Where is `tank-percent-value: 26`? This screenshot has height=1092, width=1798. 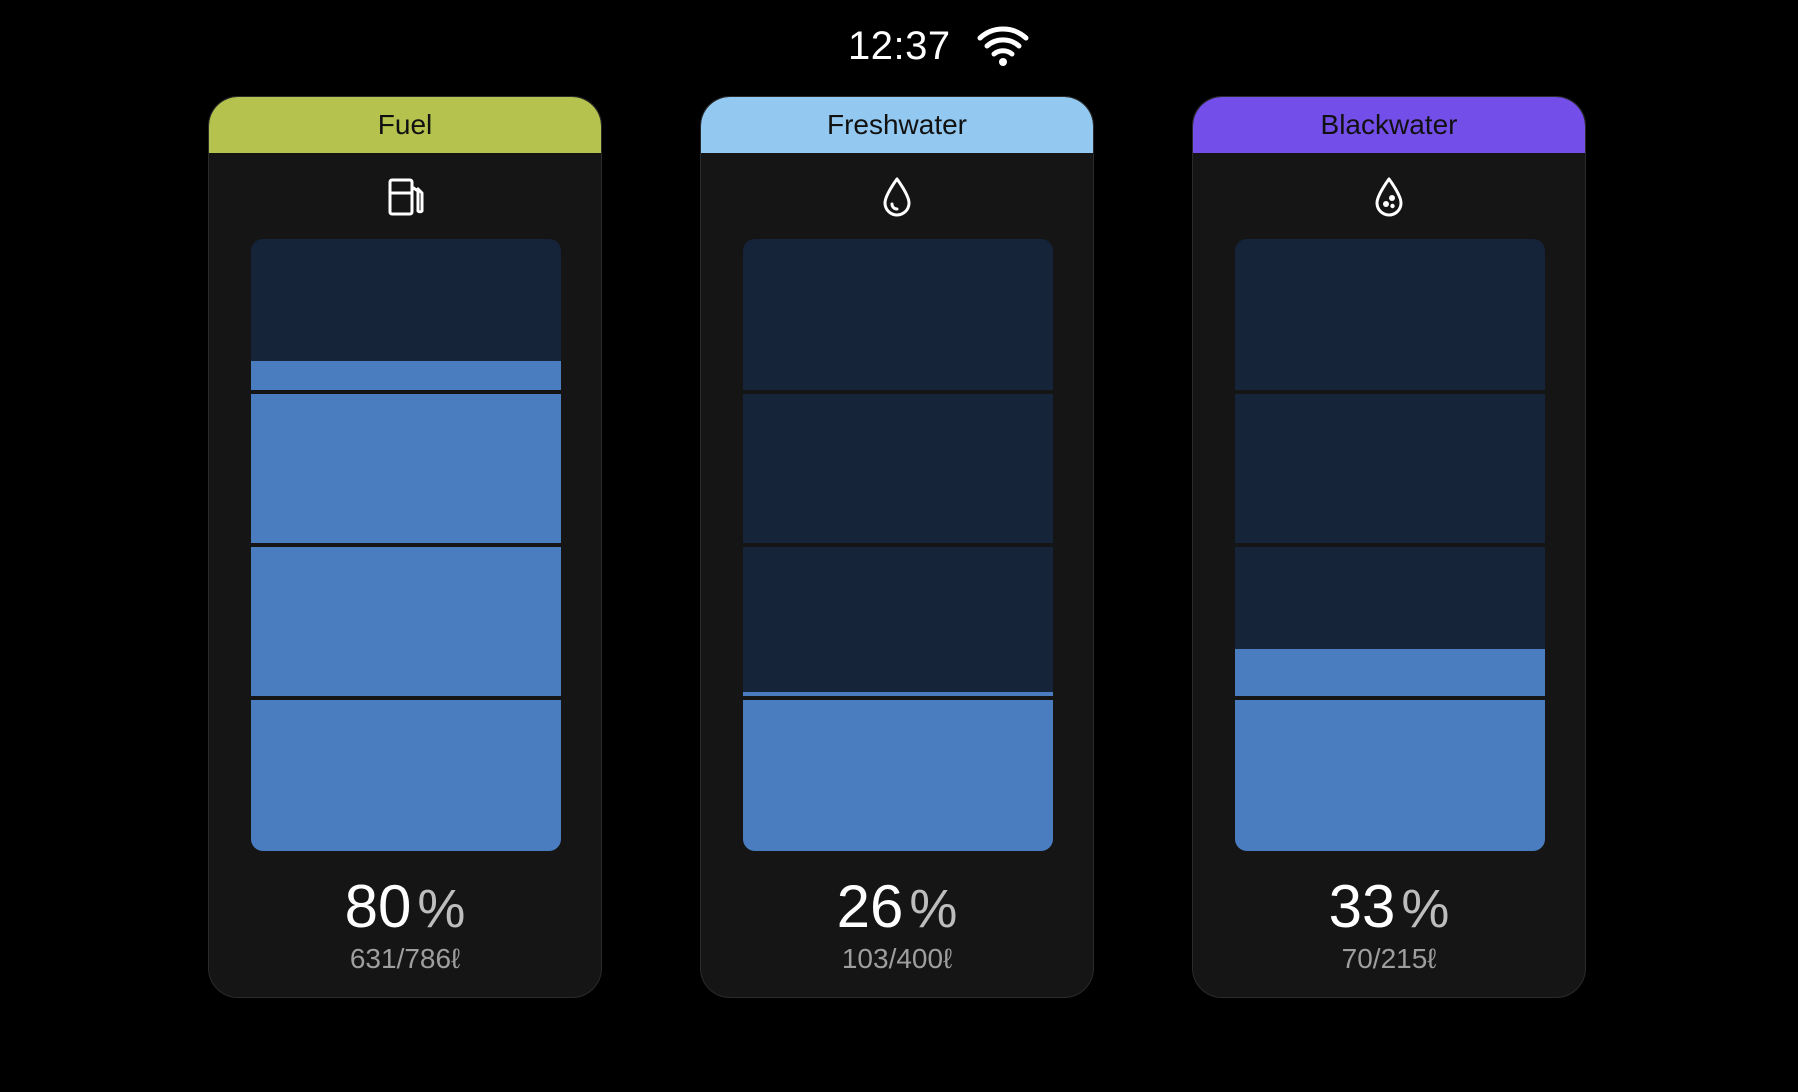 tank-percent-value: 26 is located at coordinates (870, 906).